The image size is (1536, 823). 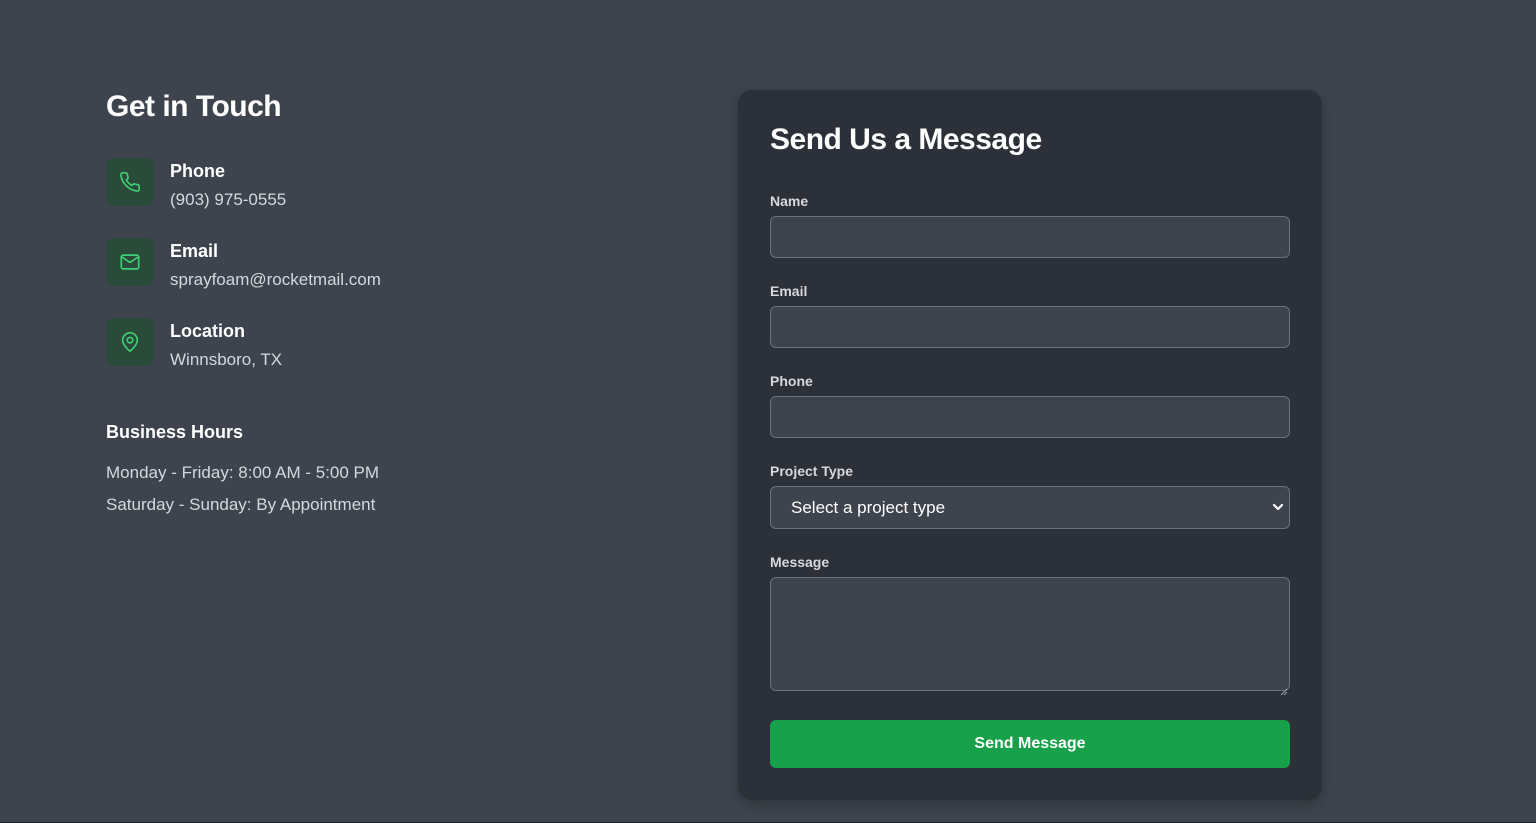 I want to click on phone-label: Phone, so click(x=791, y=381).